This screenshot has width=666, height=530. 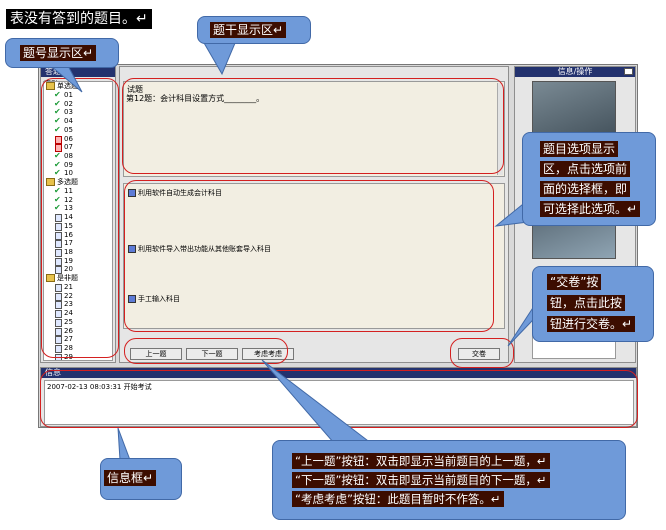 I want to click on tree-item-label: 13, so click(x=68, y=208).